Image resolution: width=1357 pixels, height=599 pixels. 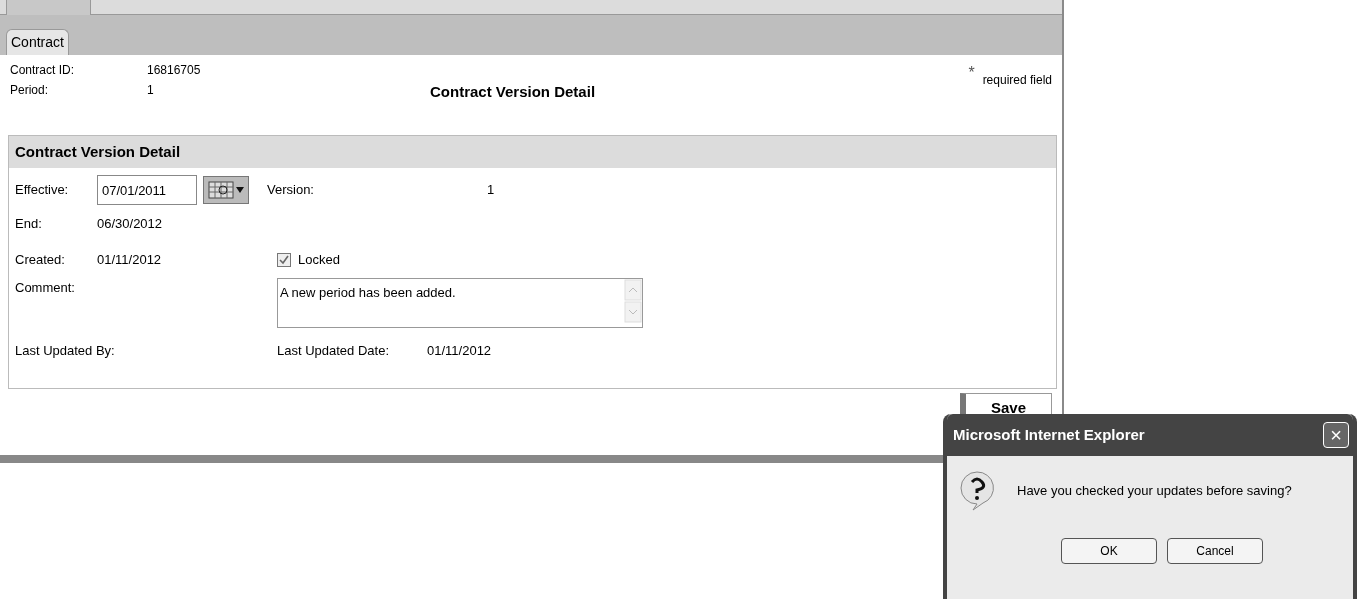 What do you see at coordinates (42, 190) in the screenshot?
I see `field-label: Effective:` at bounding box center [42, 190].